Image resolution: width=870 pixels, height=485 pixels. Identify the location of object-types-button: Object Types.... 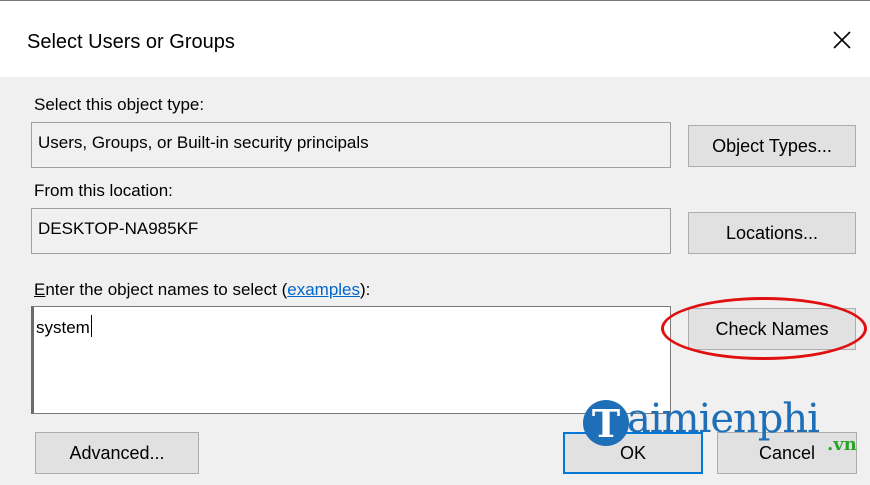
(772, 146).